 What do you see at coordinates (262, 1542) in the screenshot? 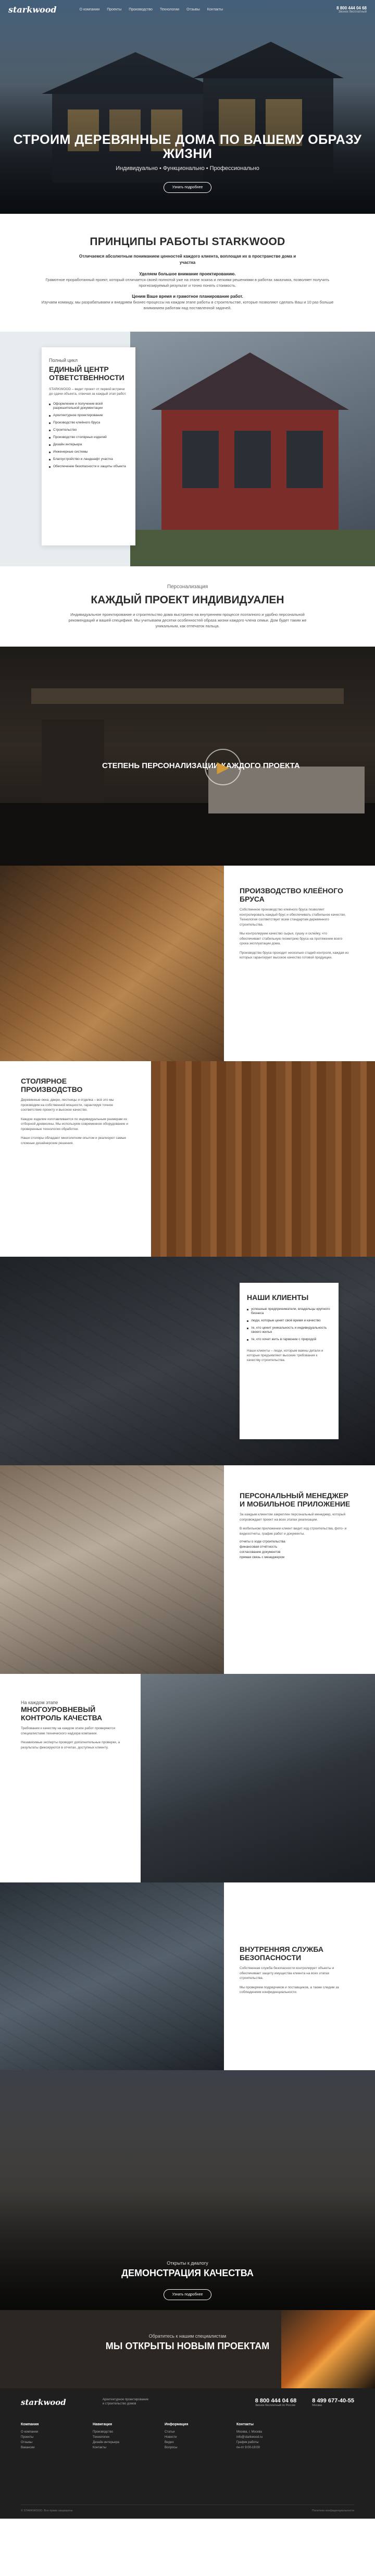
I see `list-item: отчеты о ходе строительства` at bounding box center [262, 1542].